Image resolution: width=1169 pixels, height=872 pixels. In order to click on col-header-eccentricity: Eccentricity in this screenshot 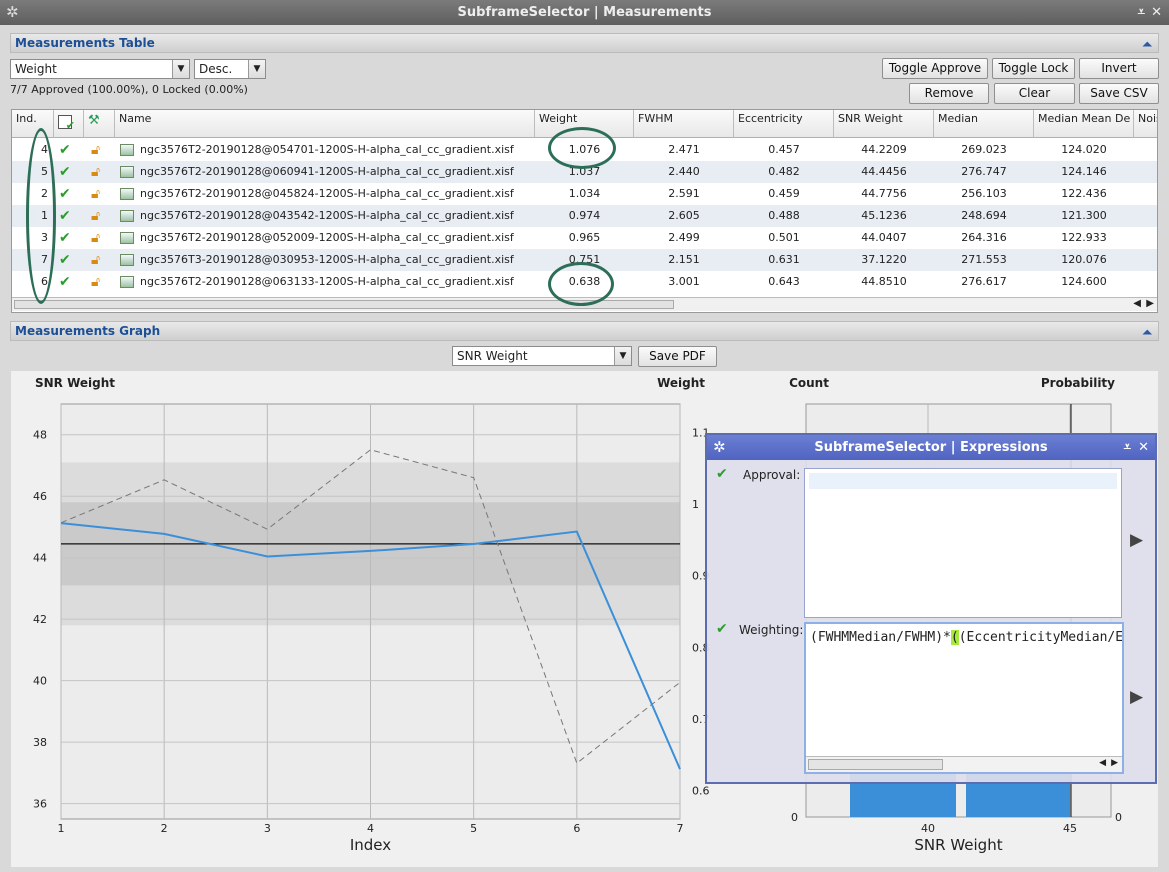, I will do `click(784, 124)`.